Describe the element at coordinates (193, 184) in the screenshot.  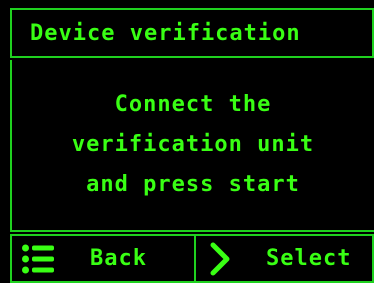
I see `message-line: and press start` at that location.